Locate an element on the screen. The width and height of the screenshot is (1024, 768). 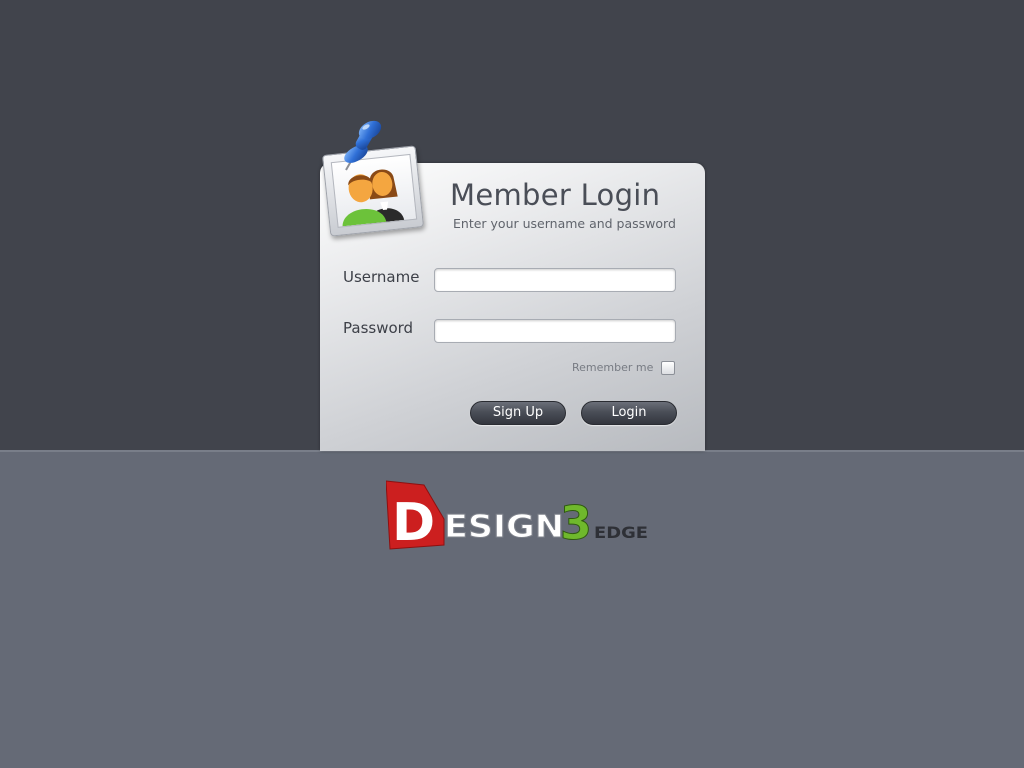
sign-up-button: Sign Up is located at coordinates (518, 413).